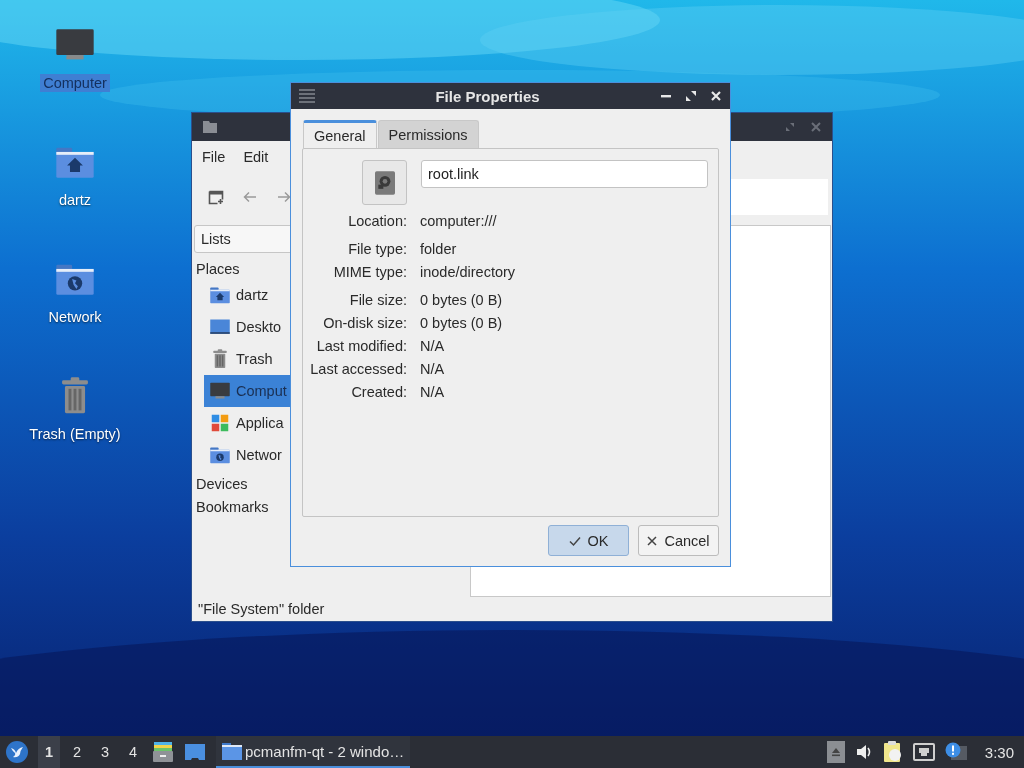 The image size is (1024, 768). I want to click on property-label: Created:, so click(378, 392).